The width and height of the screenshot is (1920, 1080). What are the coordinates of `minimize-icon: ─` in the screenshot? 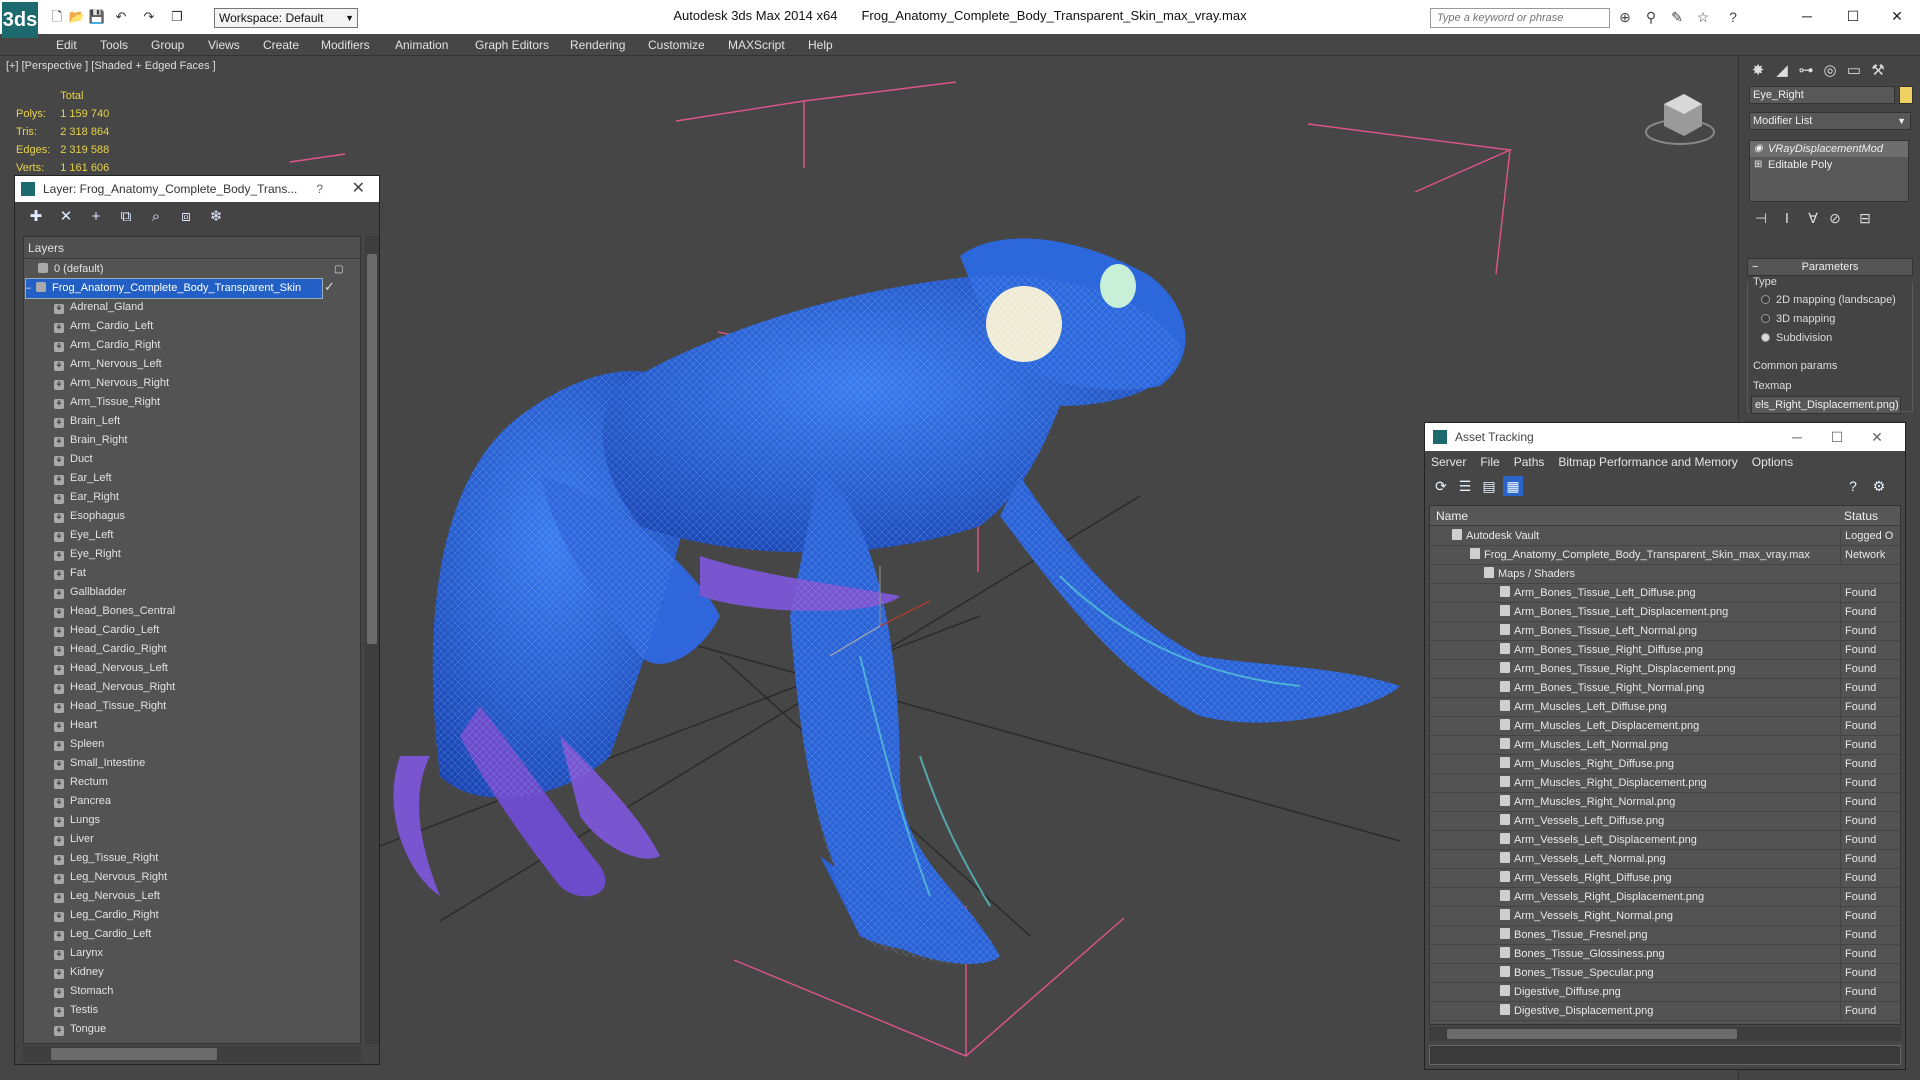 It's located at (1807, 16).